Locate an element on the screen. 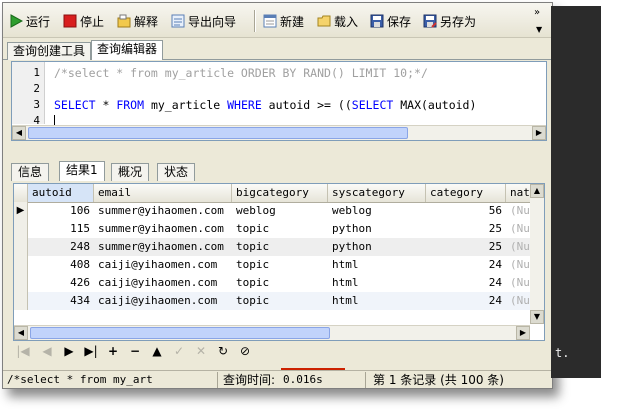  cell-category: 56 is located at coordinates (466, 211).